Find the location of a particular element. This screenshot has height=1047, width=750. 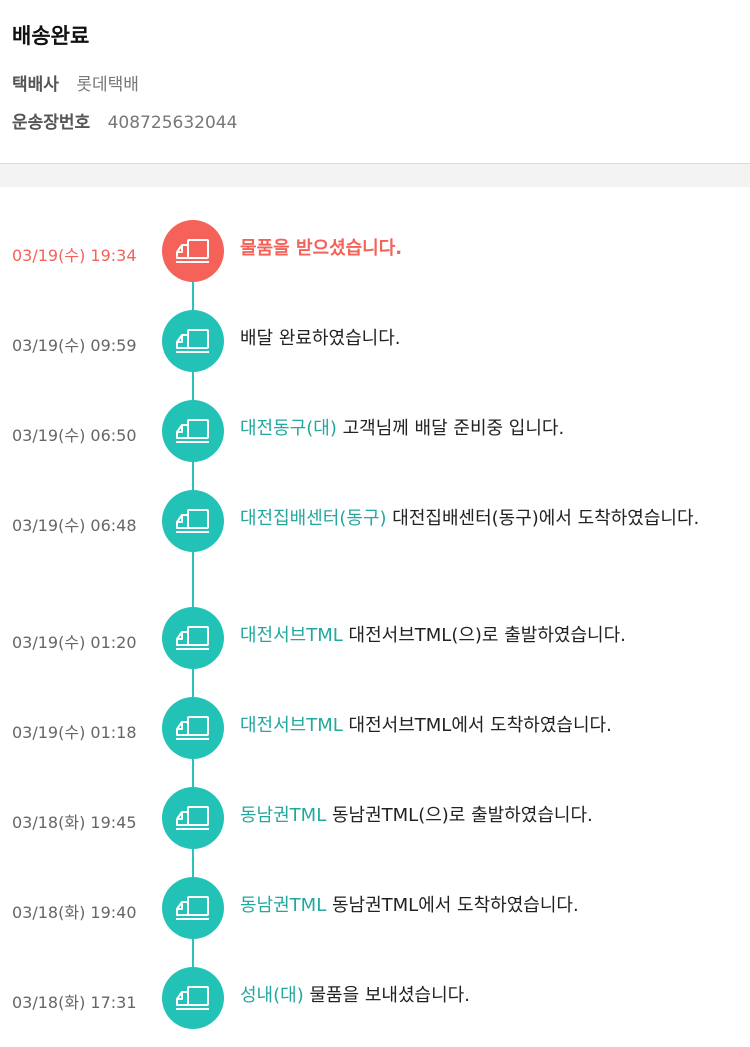

event-message: 고객님께 배달 준비중 입니다. is located at coordinates (453, 428).